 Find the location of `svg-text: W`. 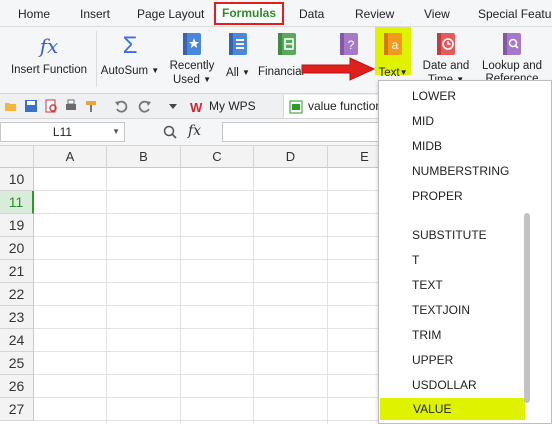

svg-text: W is located at coordinates (196, 106).